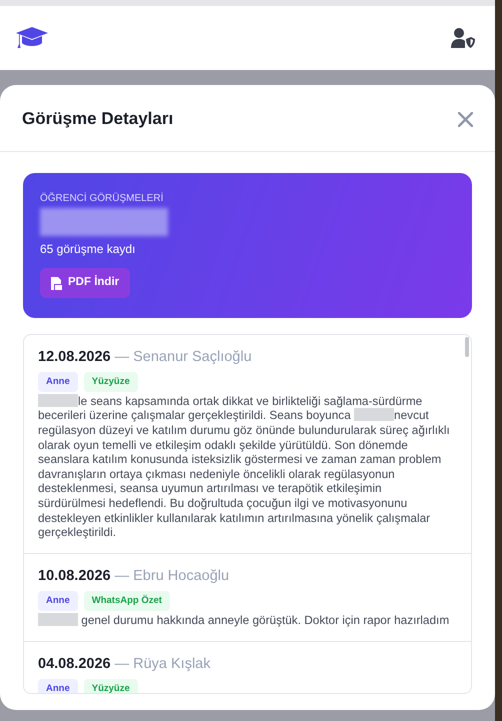 The width and height of the screenshot is (502, 721). I want to click on entry-heading: 10.08.2026 — Ebru Hocaoğlu, so click(134, 576).